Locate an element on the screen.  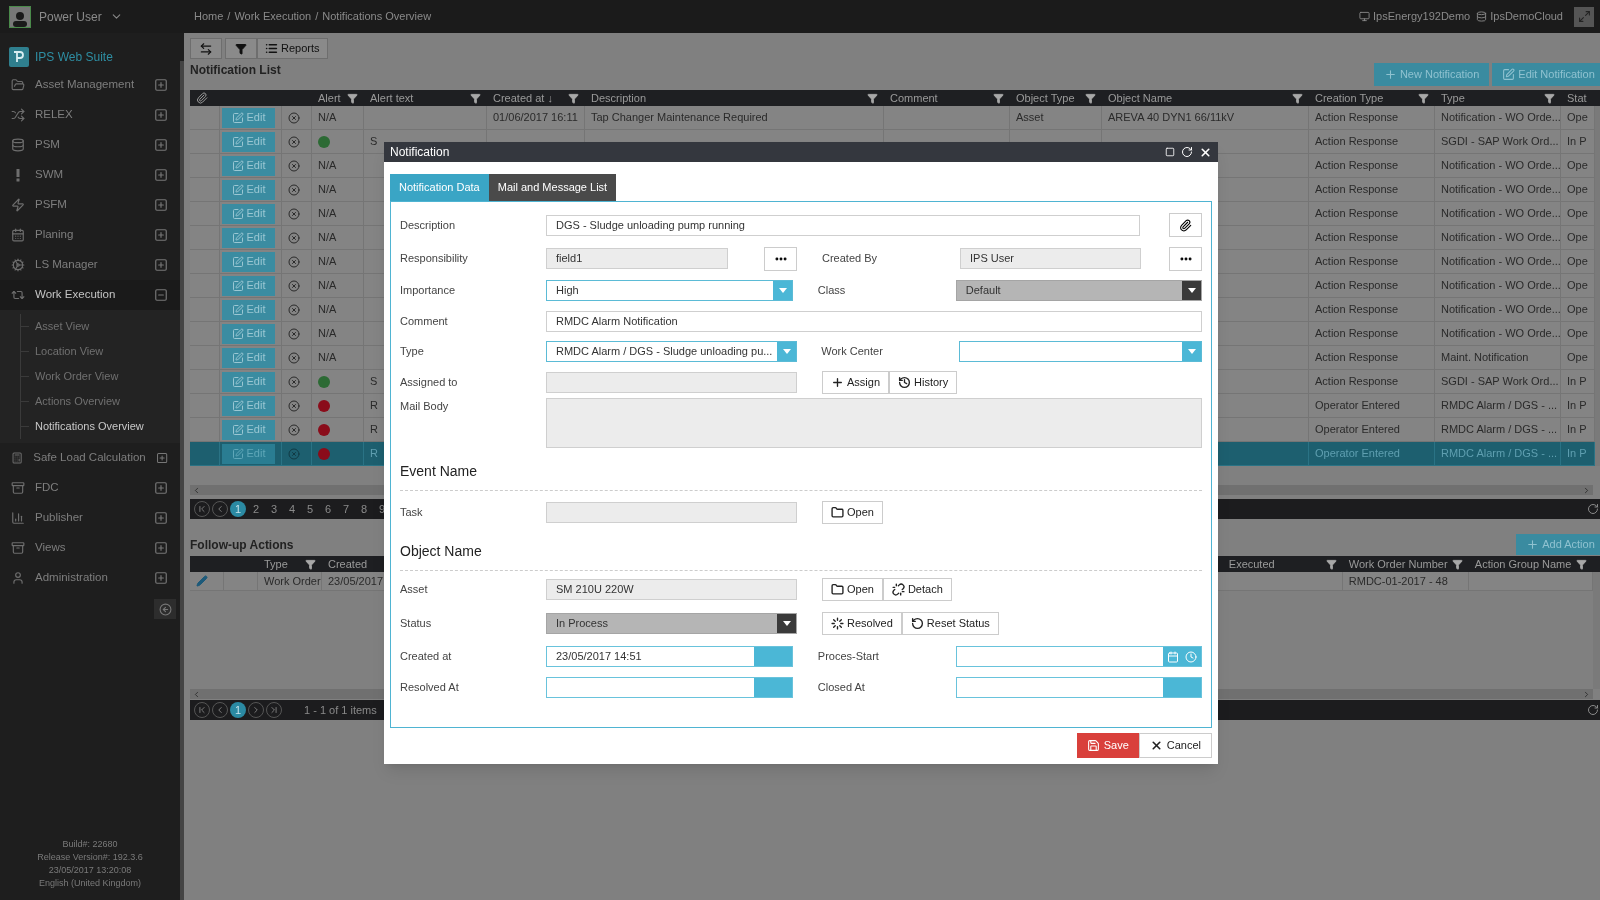
field-label: Task is located at coordinates (411, 511).